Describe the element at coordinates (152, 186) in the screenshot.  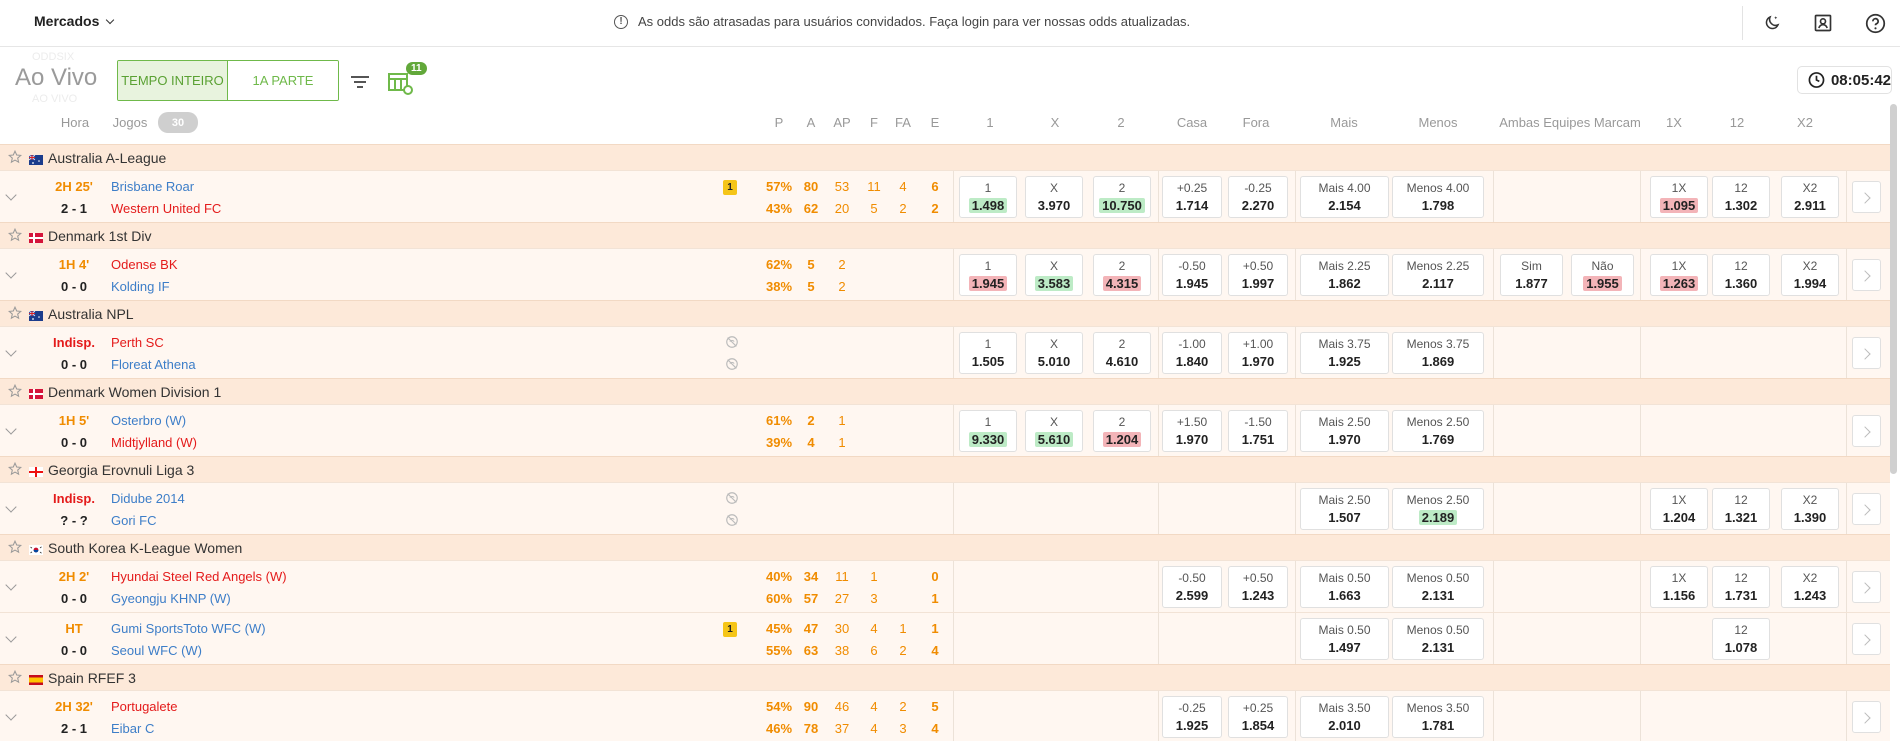
I see `home-team: Brisbane Roar` at that location.